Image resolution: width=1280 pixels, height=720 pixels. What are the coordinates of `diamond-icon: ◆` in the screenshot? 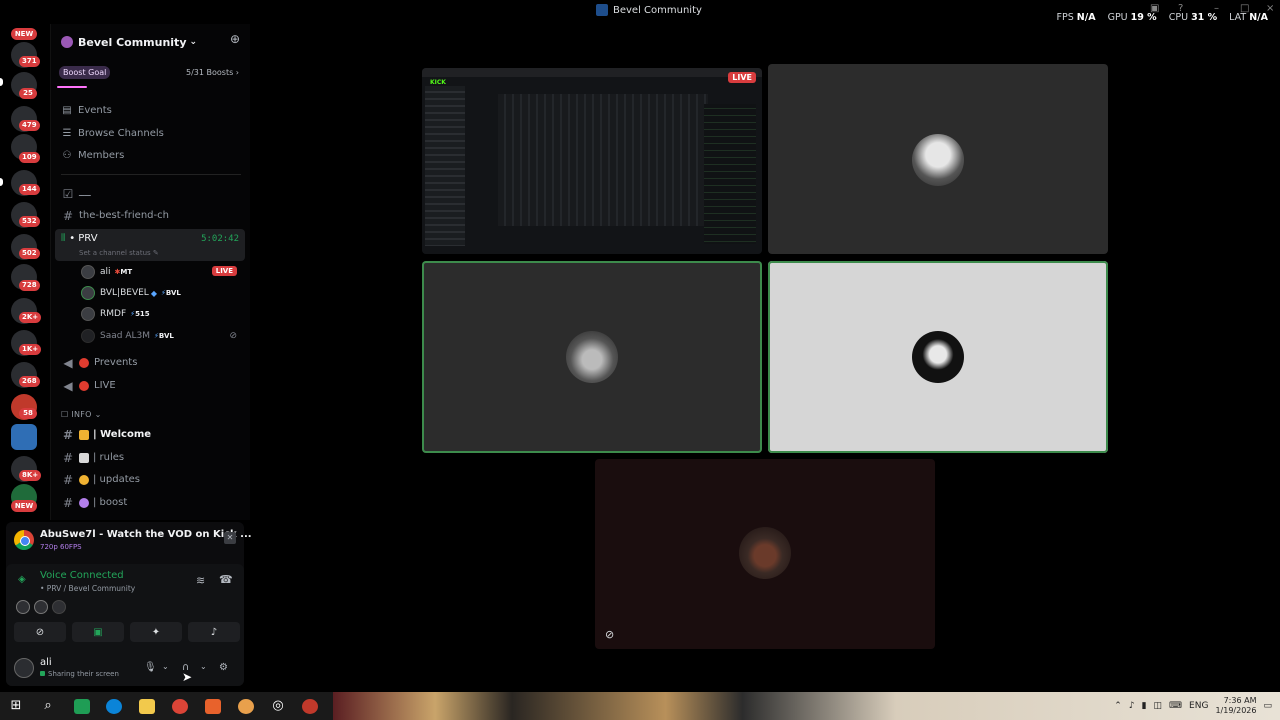 It's located at (153, 293).